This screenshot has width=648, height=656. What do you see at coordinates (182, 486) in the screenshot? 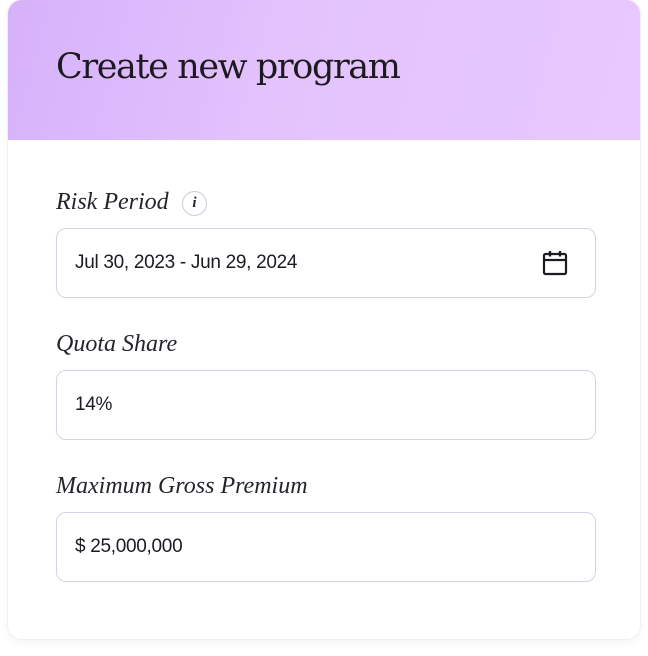
I see `max-gross-premium-label: Maximum Gross Premium` at bounding box center [182, 486].